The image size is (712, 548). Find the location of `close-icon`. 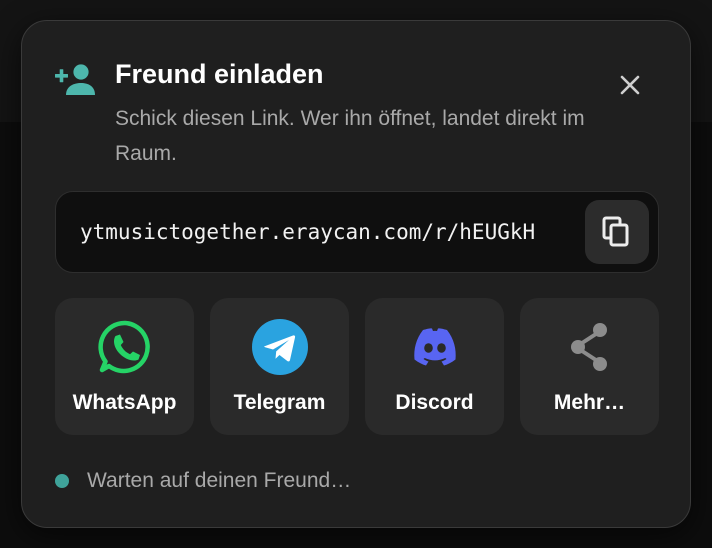

close-icon is located at coordinates (630, 85).